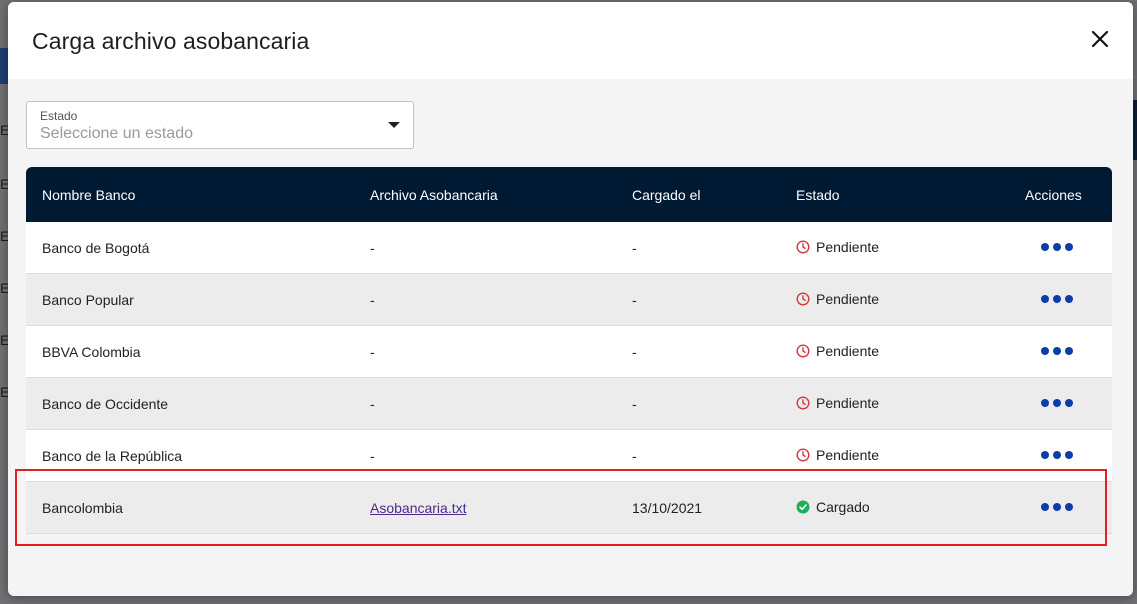 The image size is (1137, 604). What do you see at coordinates (105, 404) in the screenshot?
I see `bank-name: Banco de Occidente` at bounding box center [105, 404].